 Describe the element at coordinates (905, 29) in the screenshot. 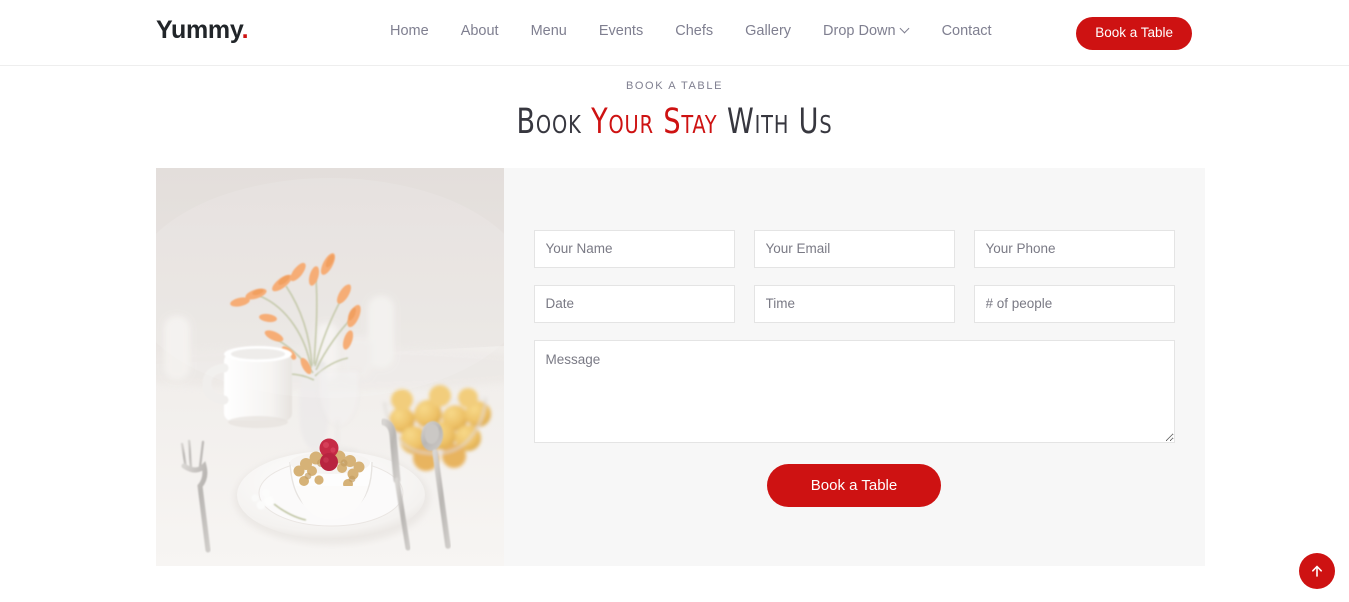

I see `chevron-down-icon` at that location.